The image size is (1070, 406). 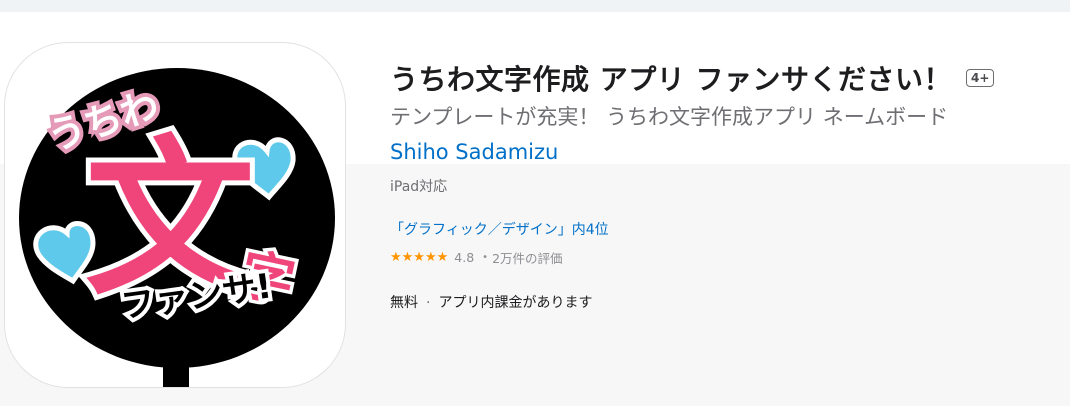 What do you see at coordinates (474, 152) in the screenshot?
I see `developer-link: Shiho Sadamizu` at bounding box center [474, 152].